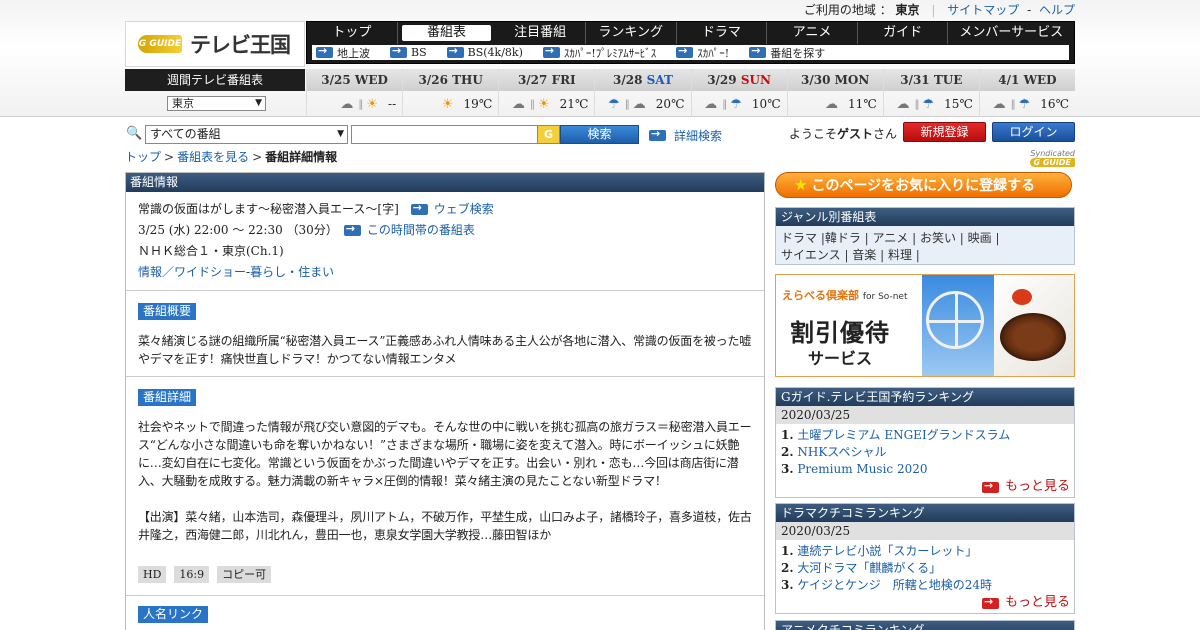 The height and width of the screenshot is (630, 1200). What do you see at coordinates (766, 104) in the screenshot?
I see `forecast-temp: 10℃` at bounding box center [766, 104].